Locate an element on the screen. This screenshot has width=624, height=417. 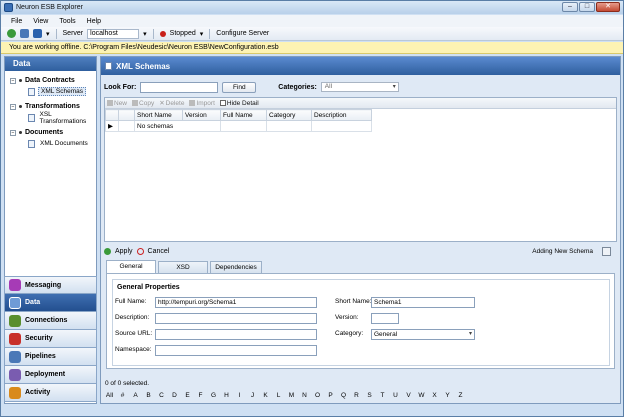
dropdown-arrow-icon: ▾ is located at coordinates (48, 34).